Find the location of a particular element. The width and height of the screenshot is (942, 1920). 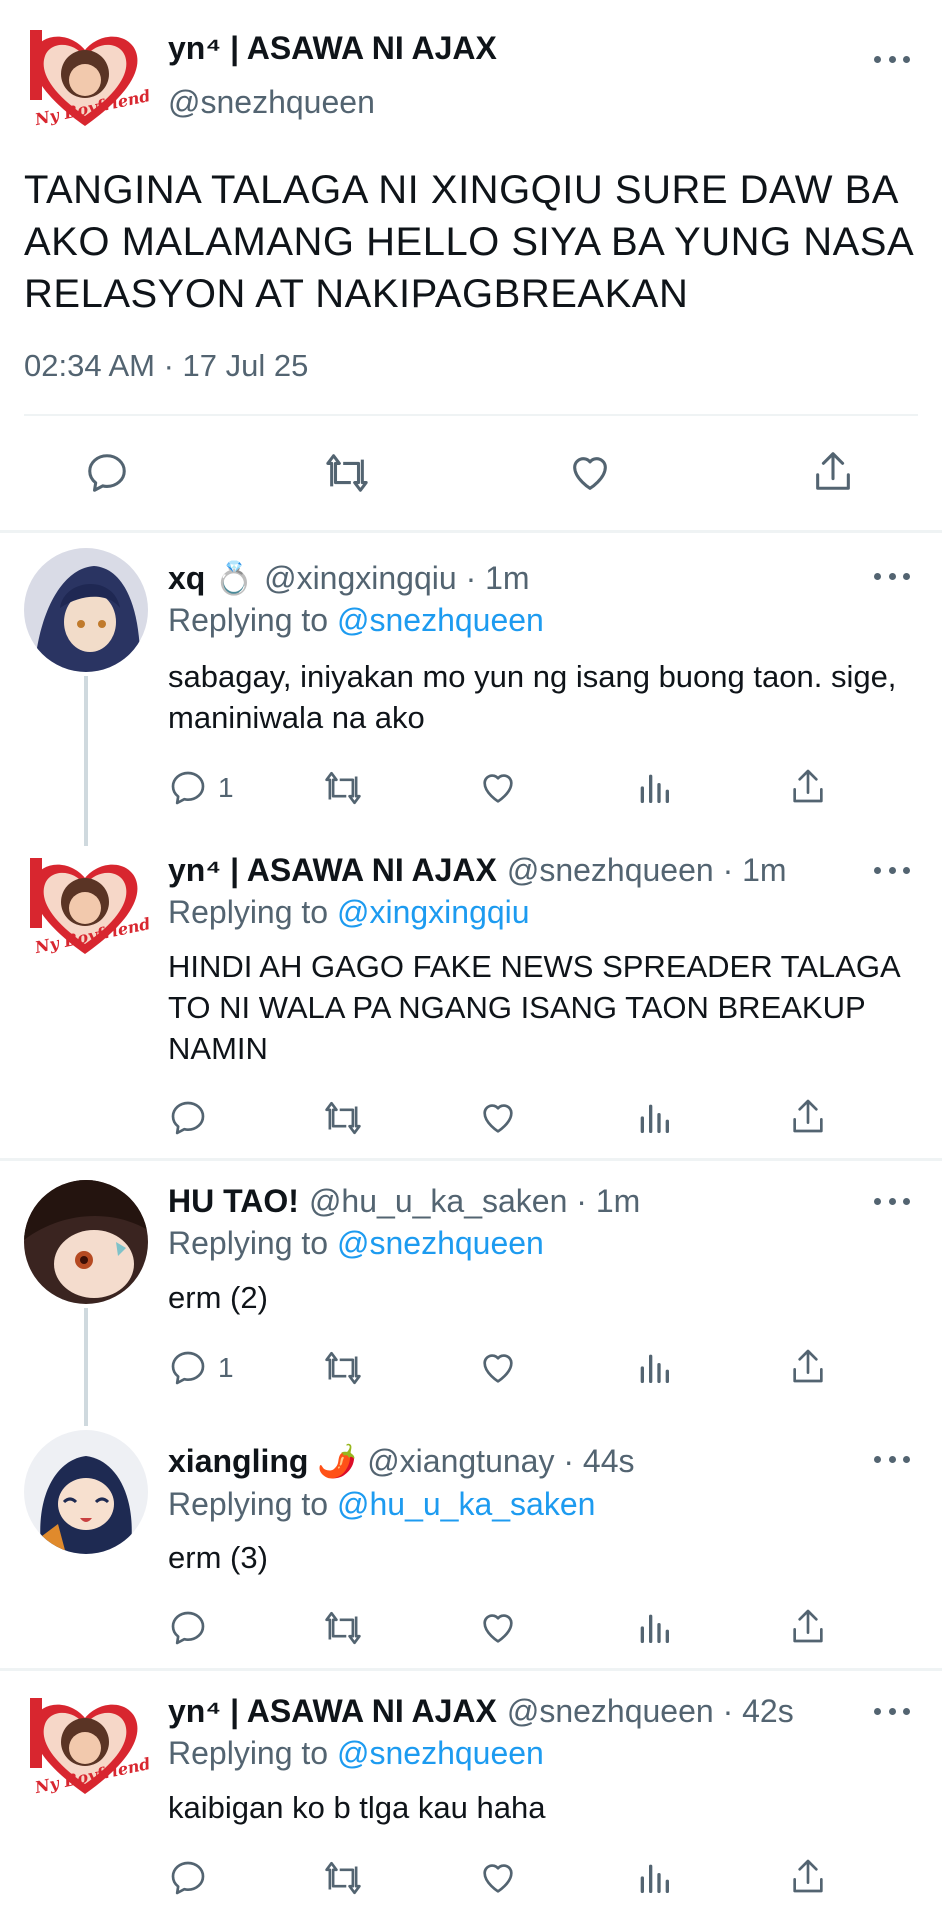

reply-header: xiangling 🌶️ @xiangtunay · 44s is located at coordinates (401, 1461).